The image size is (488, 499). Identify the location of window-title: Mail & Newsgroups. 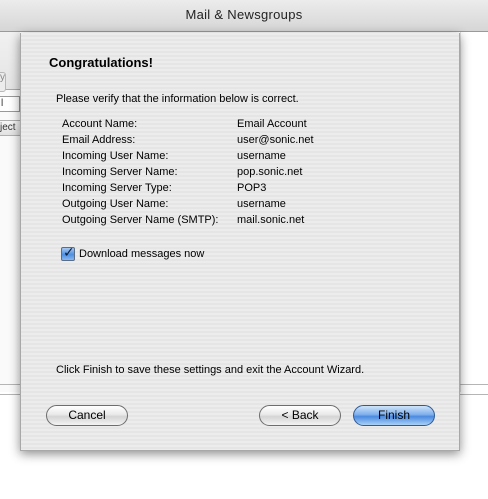
(244, 14).